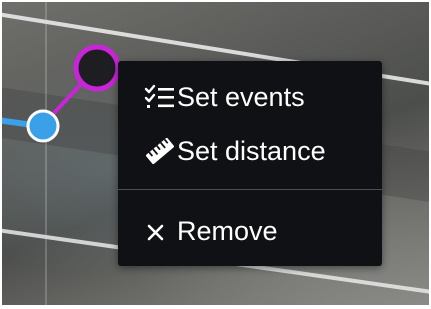 Image resolution: width=431 pixels, height=309 pixels. What do you see at coordinates (160, 97) in the screenshot?
I see `list-check-icon` at bounding box center [160, 97].